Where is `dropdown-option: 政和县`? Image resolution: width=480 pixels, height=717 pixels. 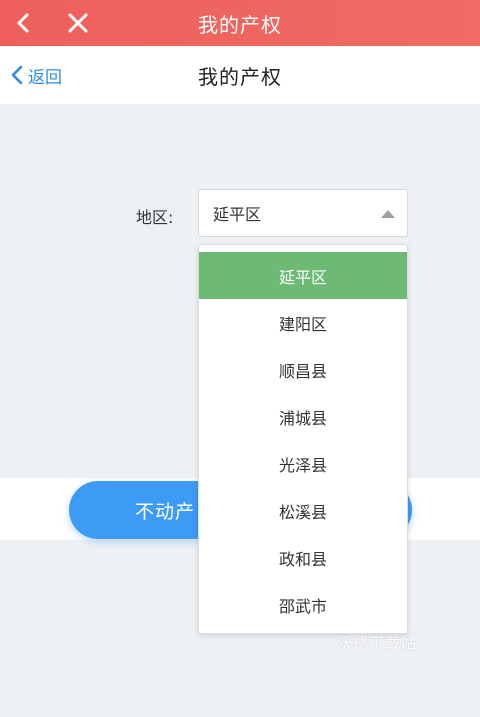
dropdown-option: 政和县 is located at coordinates (303, 557).